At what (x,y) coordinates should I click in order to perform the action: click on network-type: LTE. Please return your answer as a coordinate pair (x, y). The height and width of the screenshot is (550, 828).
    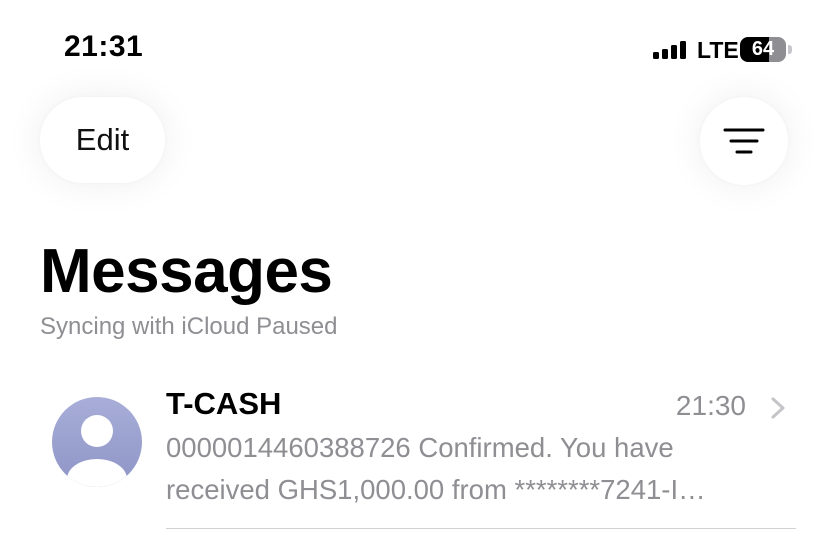
    Looking at the image, I should click on (718, 50).